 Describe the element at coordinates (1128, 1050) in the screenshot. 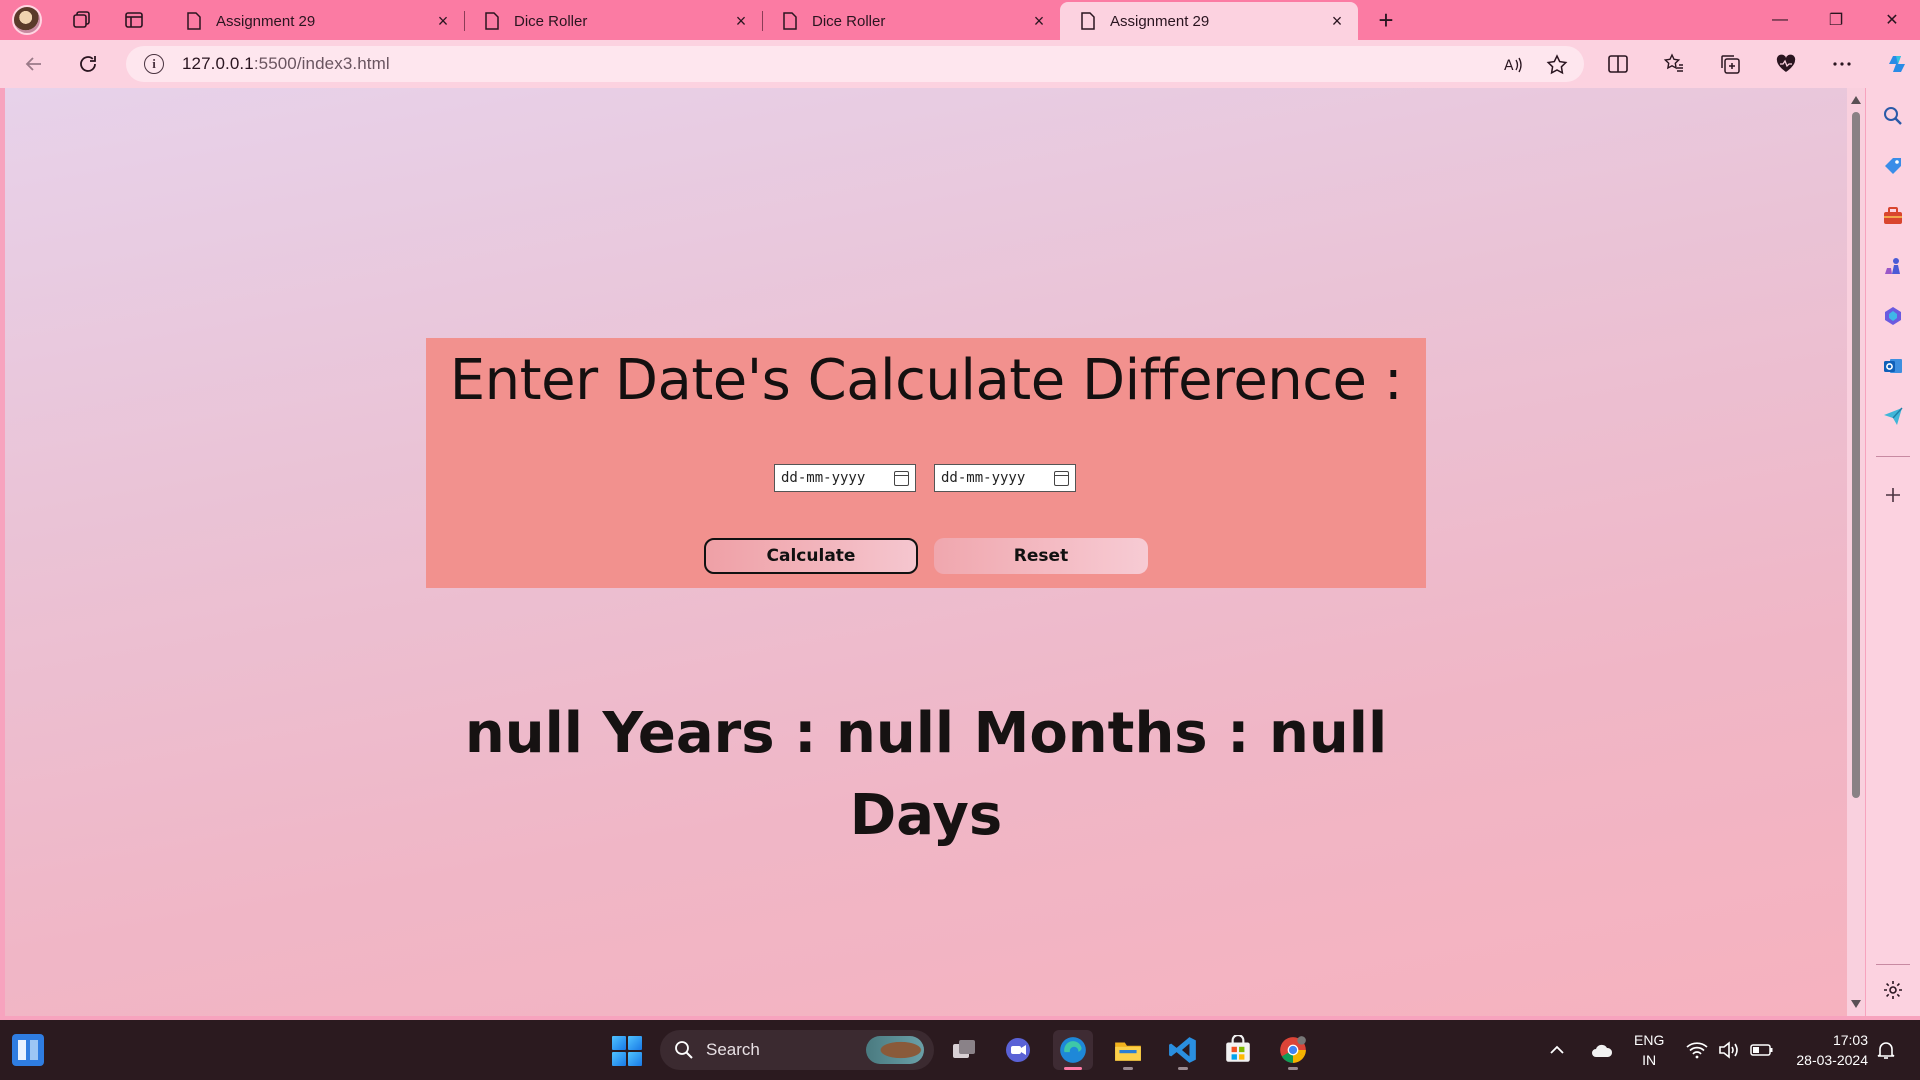

I see `file-explorer-icon` at that location.